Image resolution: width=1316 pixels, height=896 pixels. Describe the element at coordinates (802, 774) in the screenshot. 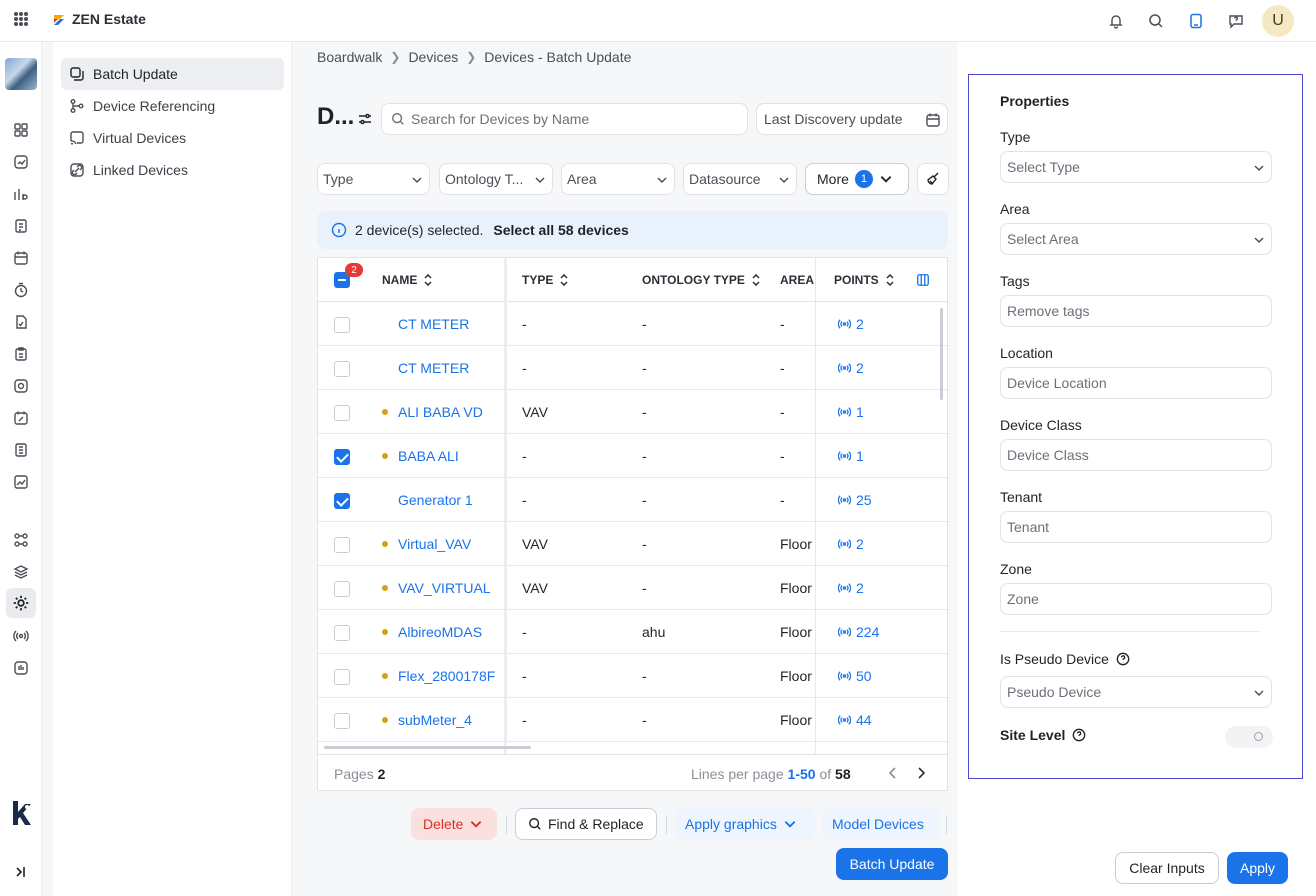

I see `lpp-range: 1-50` at that location.